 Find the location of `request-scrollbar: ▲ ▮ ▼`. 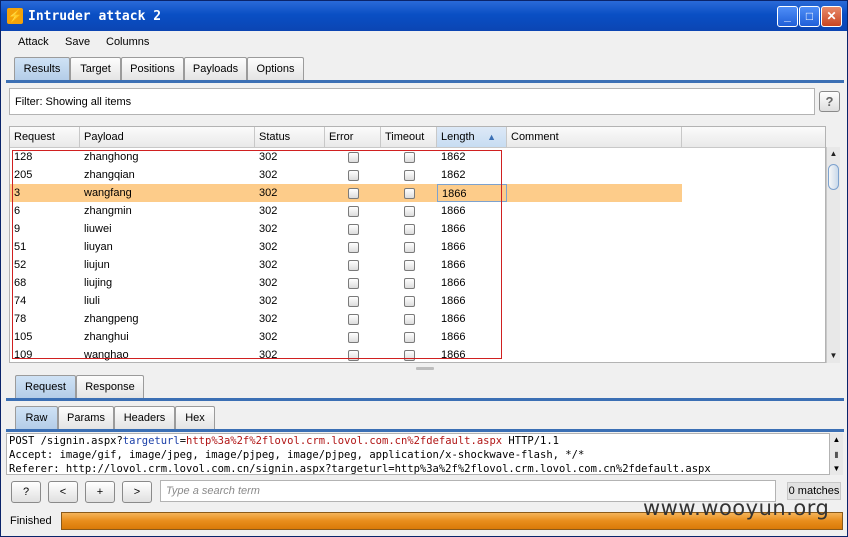

request-scrollbar: ▲ ▮ ▼ is located at coordinates (836, 454).